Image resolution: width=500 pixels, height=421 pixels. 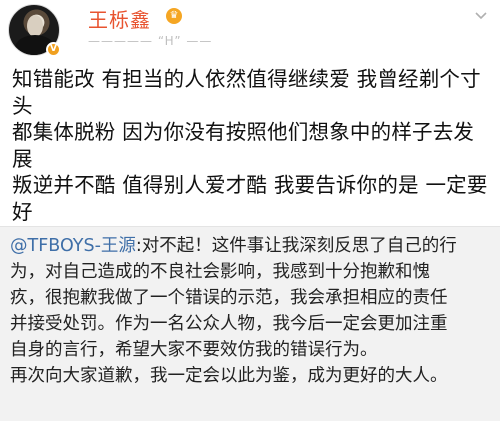 I want to click on post-header: V 王栎鑫 ♛ ————— “H” ——, so click(x=250, y=30).